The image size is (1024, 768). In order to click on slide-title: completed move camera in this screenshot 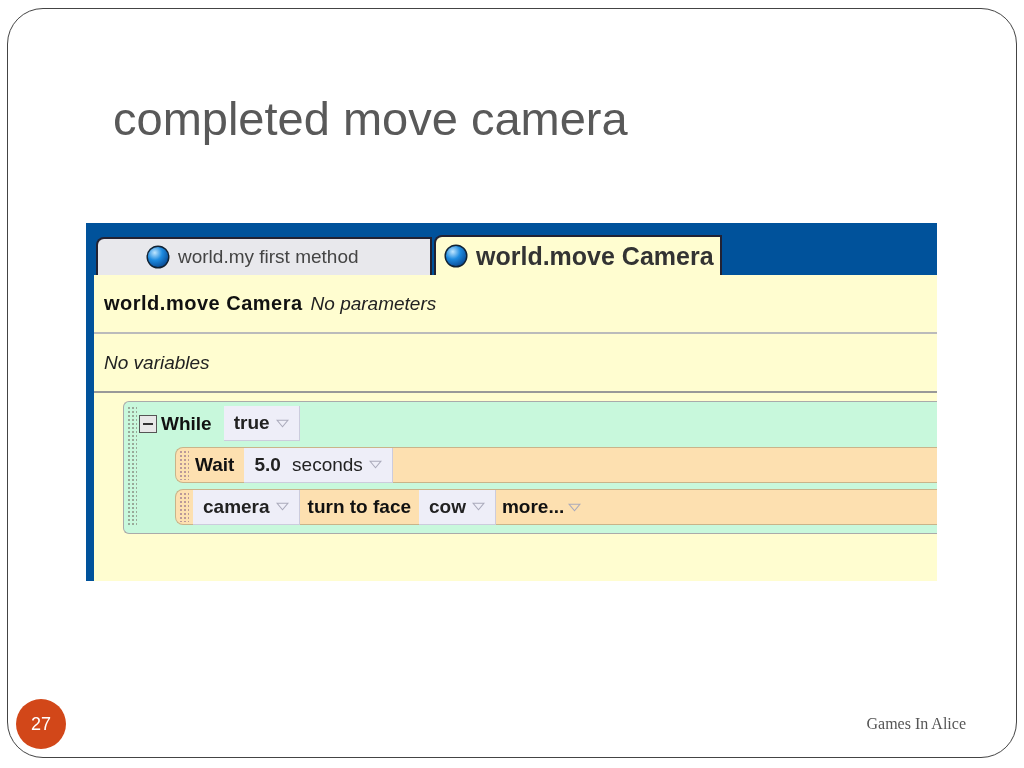, I will do `click(370, 119)`.